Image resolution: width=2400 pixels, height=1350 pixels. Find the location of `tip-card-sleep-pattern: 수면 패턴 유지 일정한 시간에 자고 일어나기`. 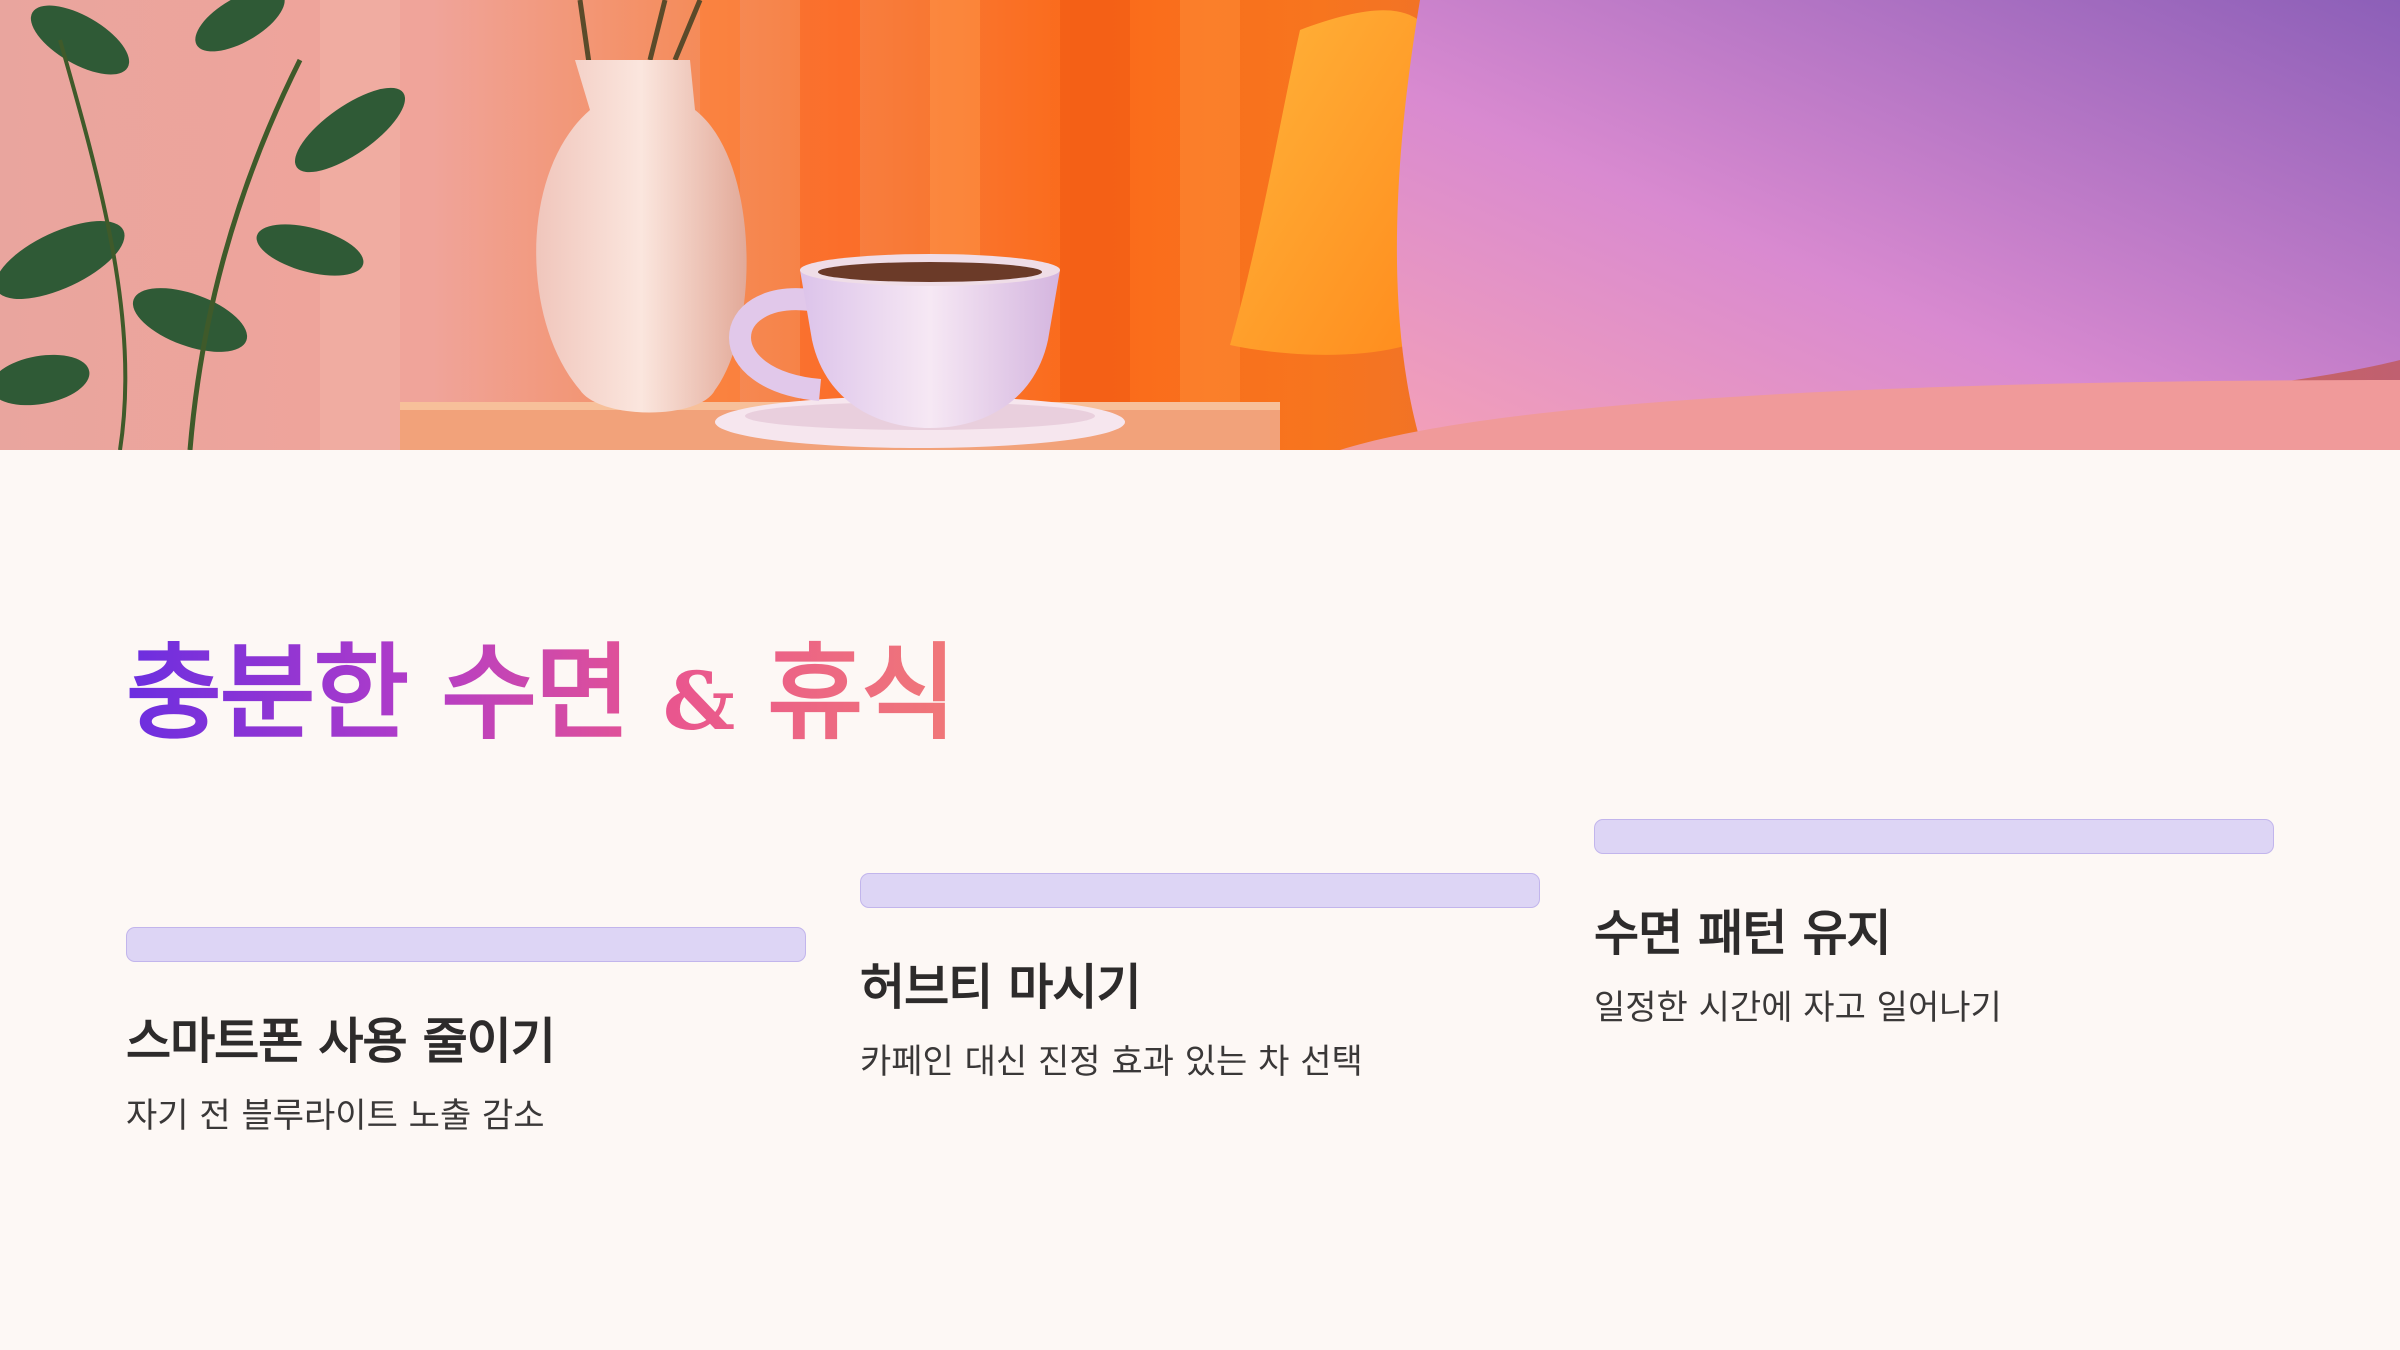

tip-card-sleep-pattern: 수면 패턴 유지 일정한 시간에 자고 일어나기 is located at coordinates (1934, 924).